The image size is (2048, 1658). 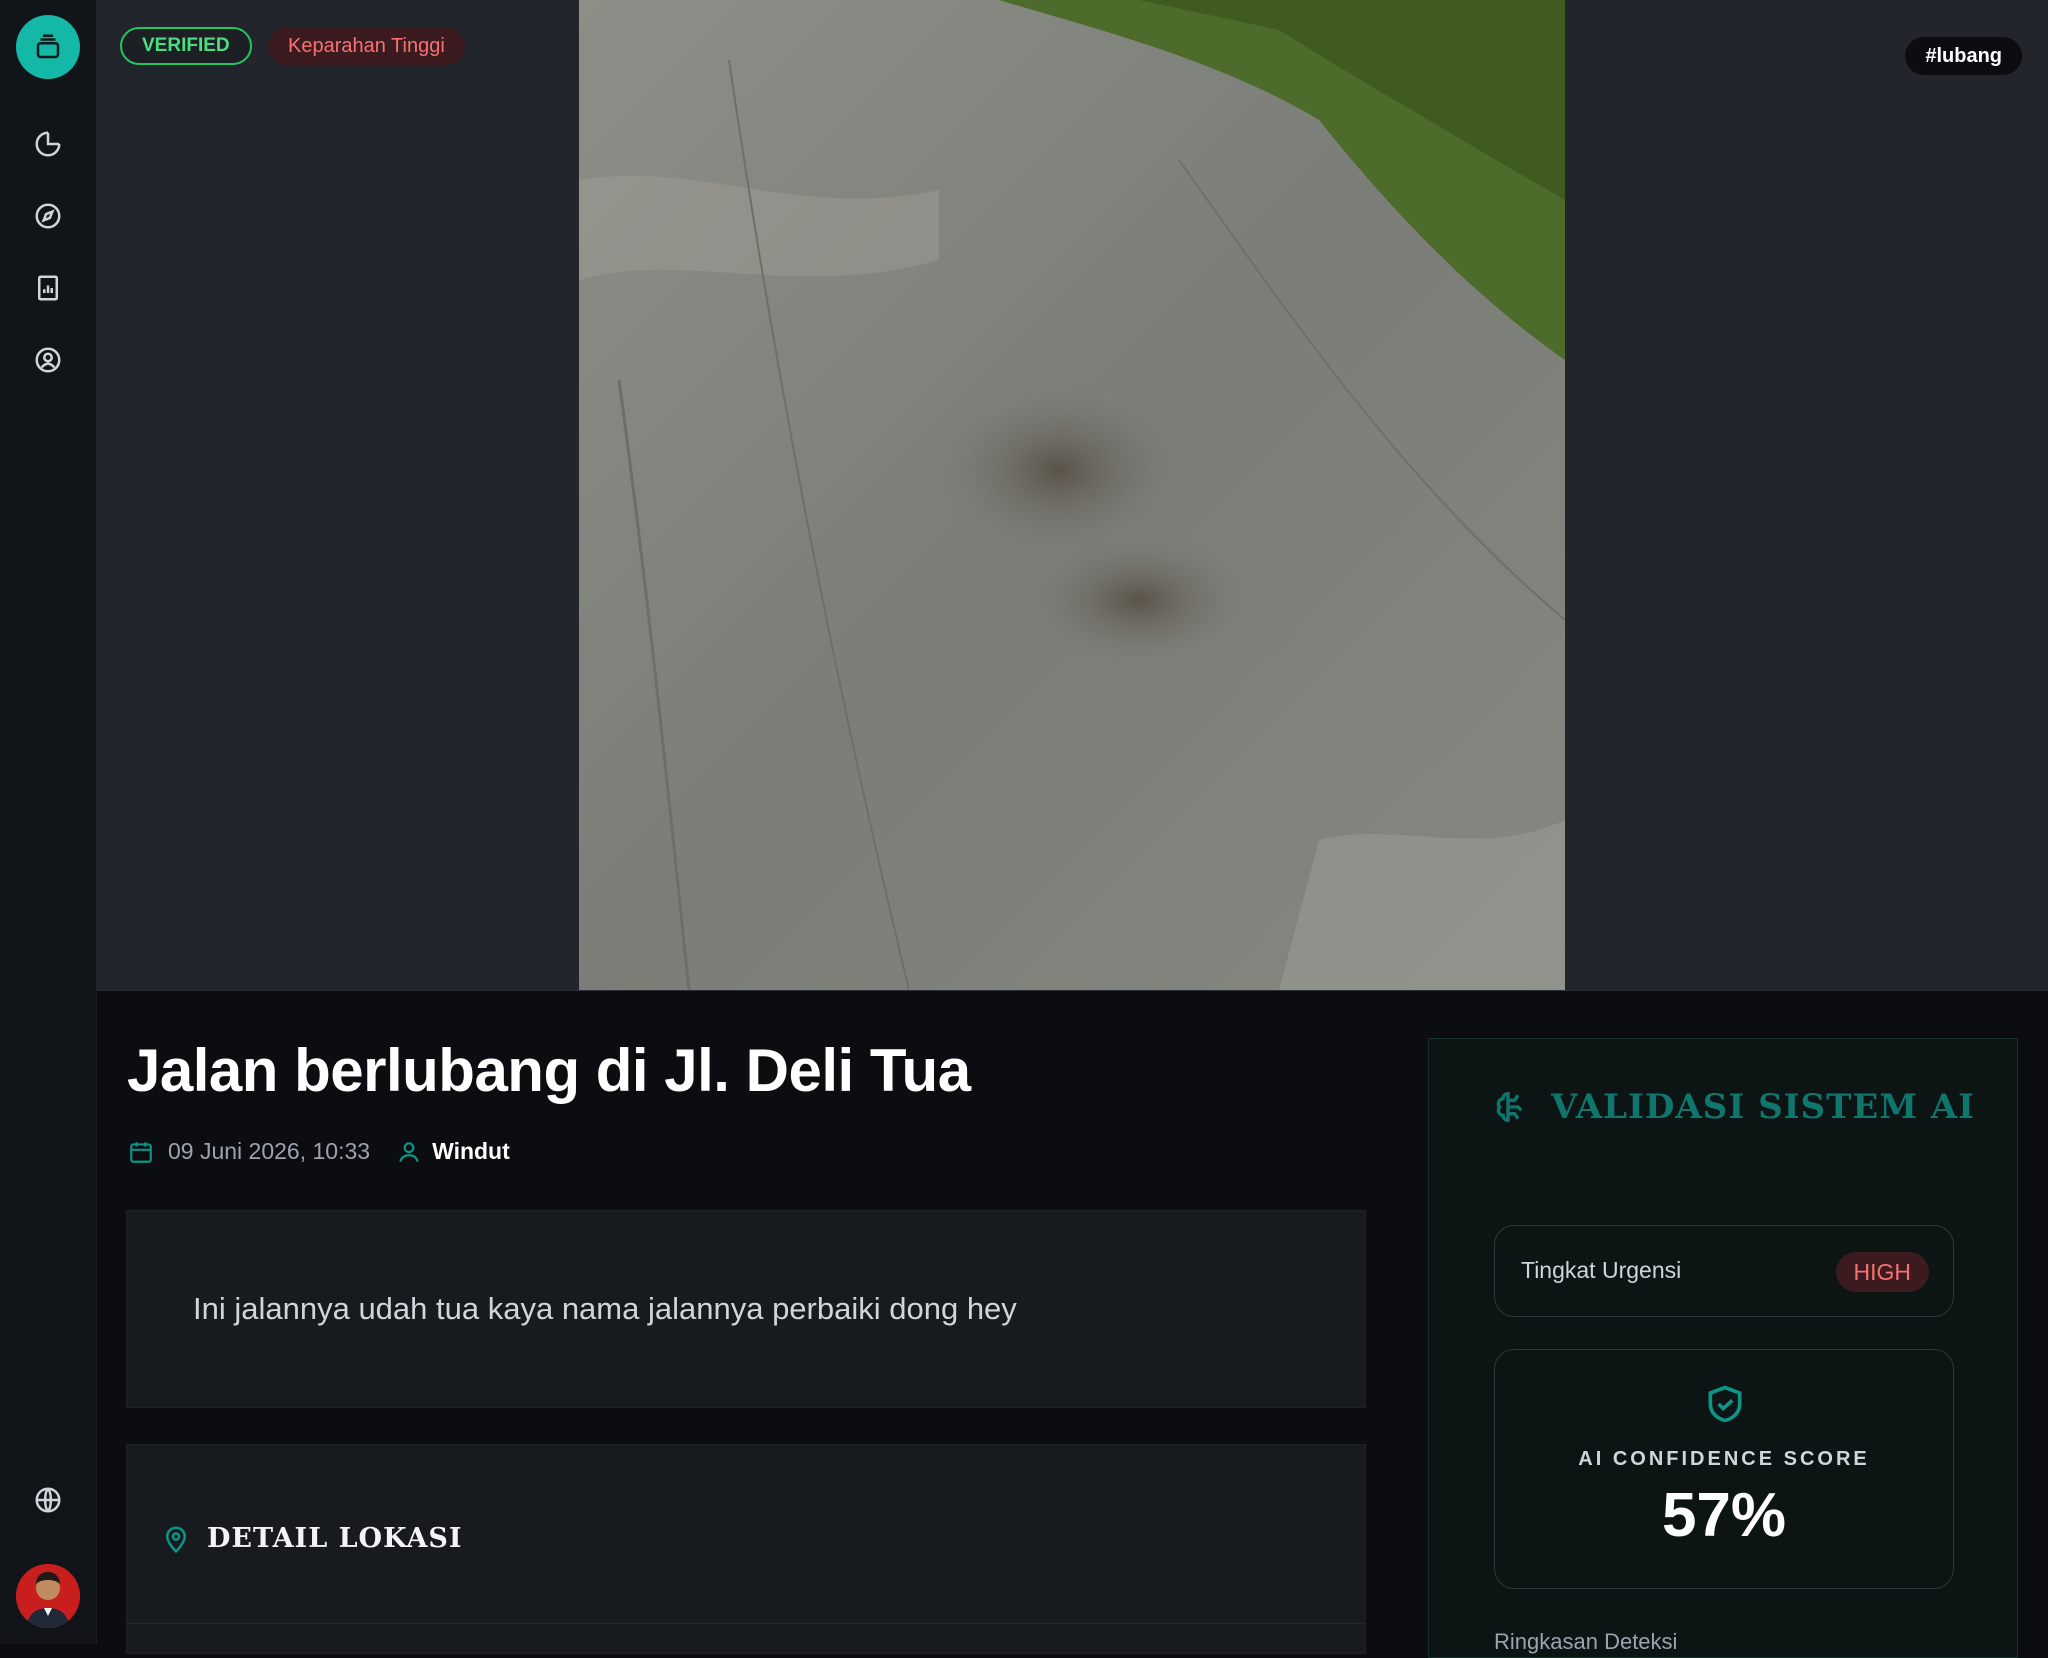 I want to click on urgency-badge: HIGH, so click(x=1882, y=1272).